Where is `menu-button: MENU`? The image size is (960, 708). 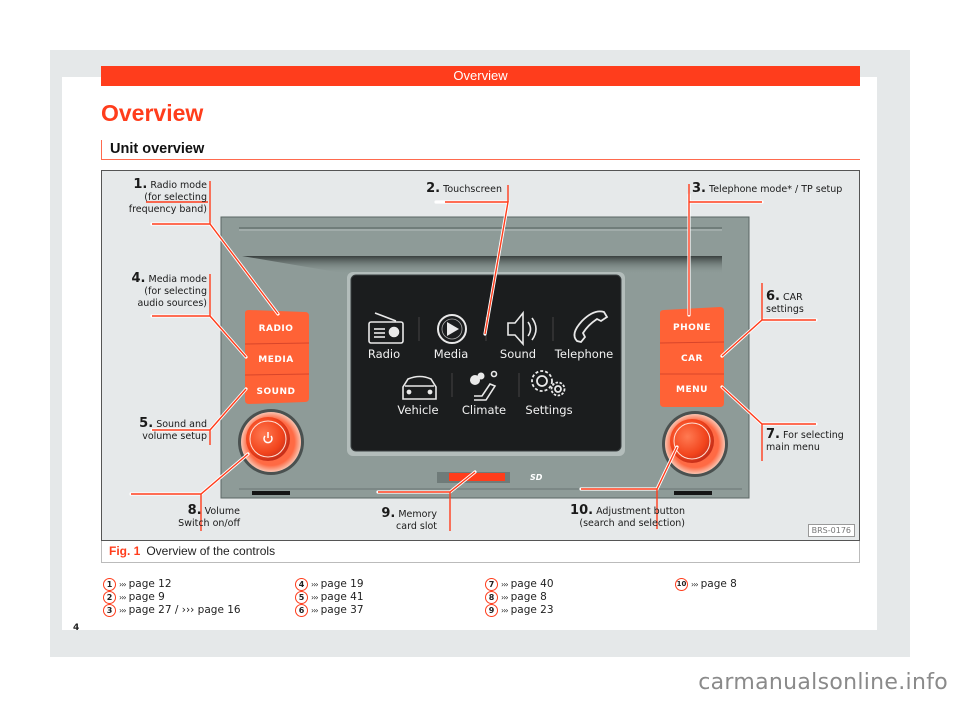
menu-button: MENU is located at coordinates (692, 390).